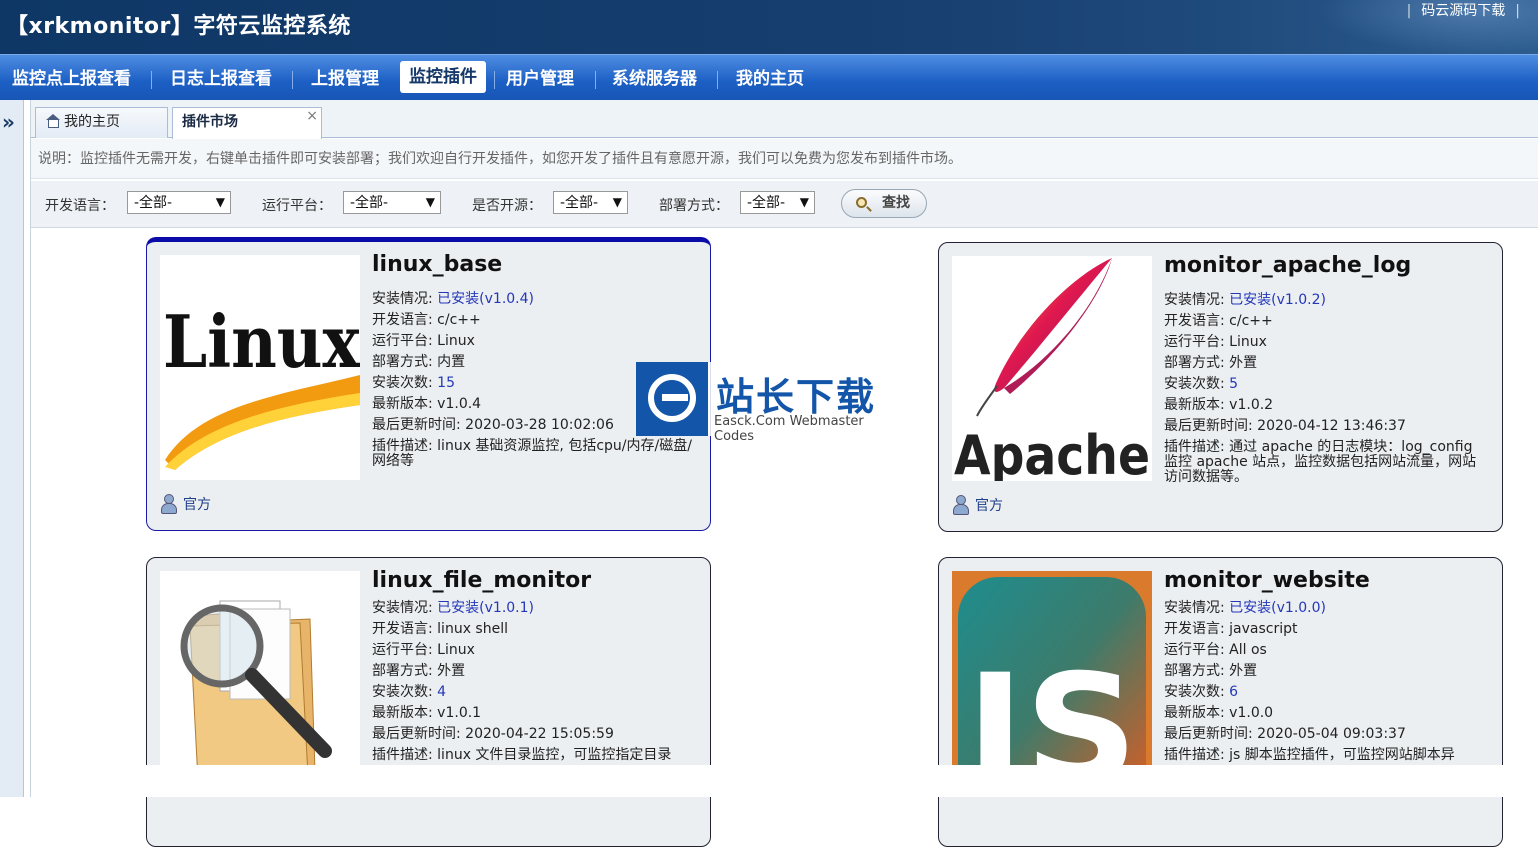  I want to click on nav-monitor-plugins: 监控插件, so click(443, 77).